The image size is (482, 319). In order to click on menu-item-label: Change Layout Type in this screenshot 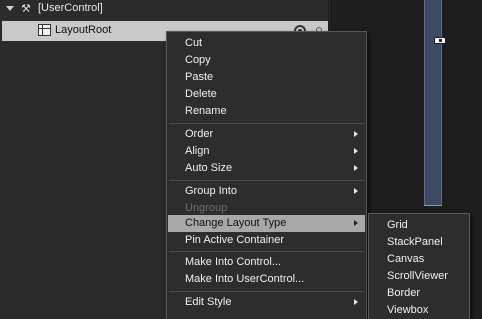, I will do `click(236, 223)`.